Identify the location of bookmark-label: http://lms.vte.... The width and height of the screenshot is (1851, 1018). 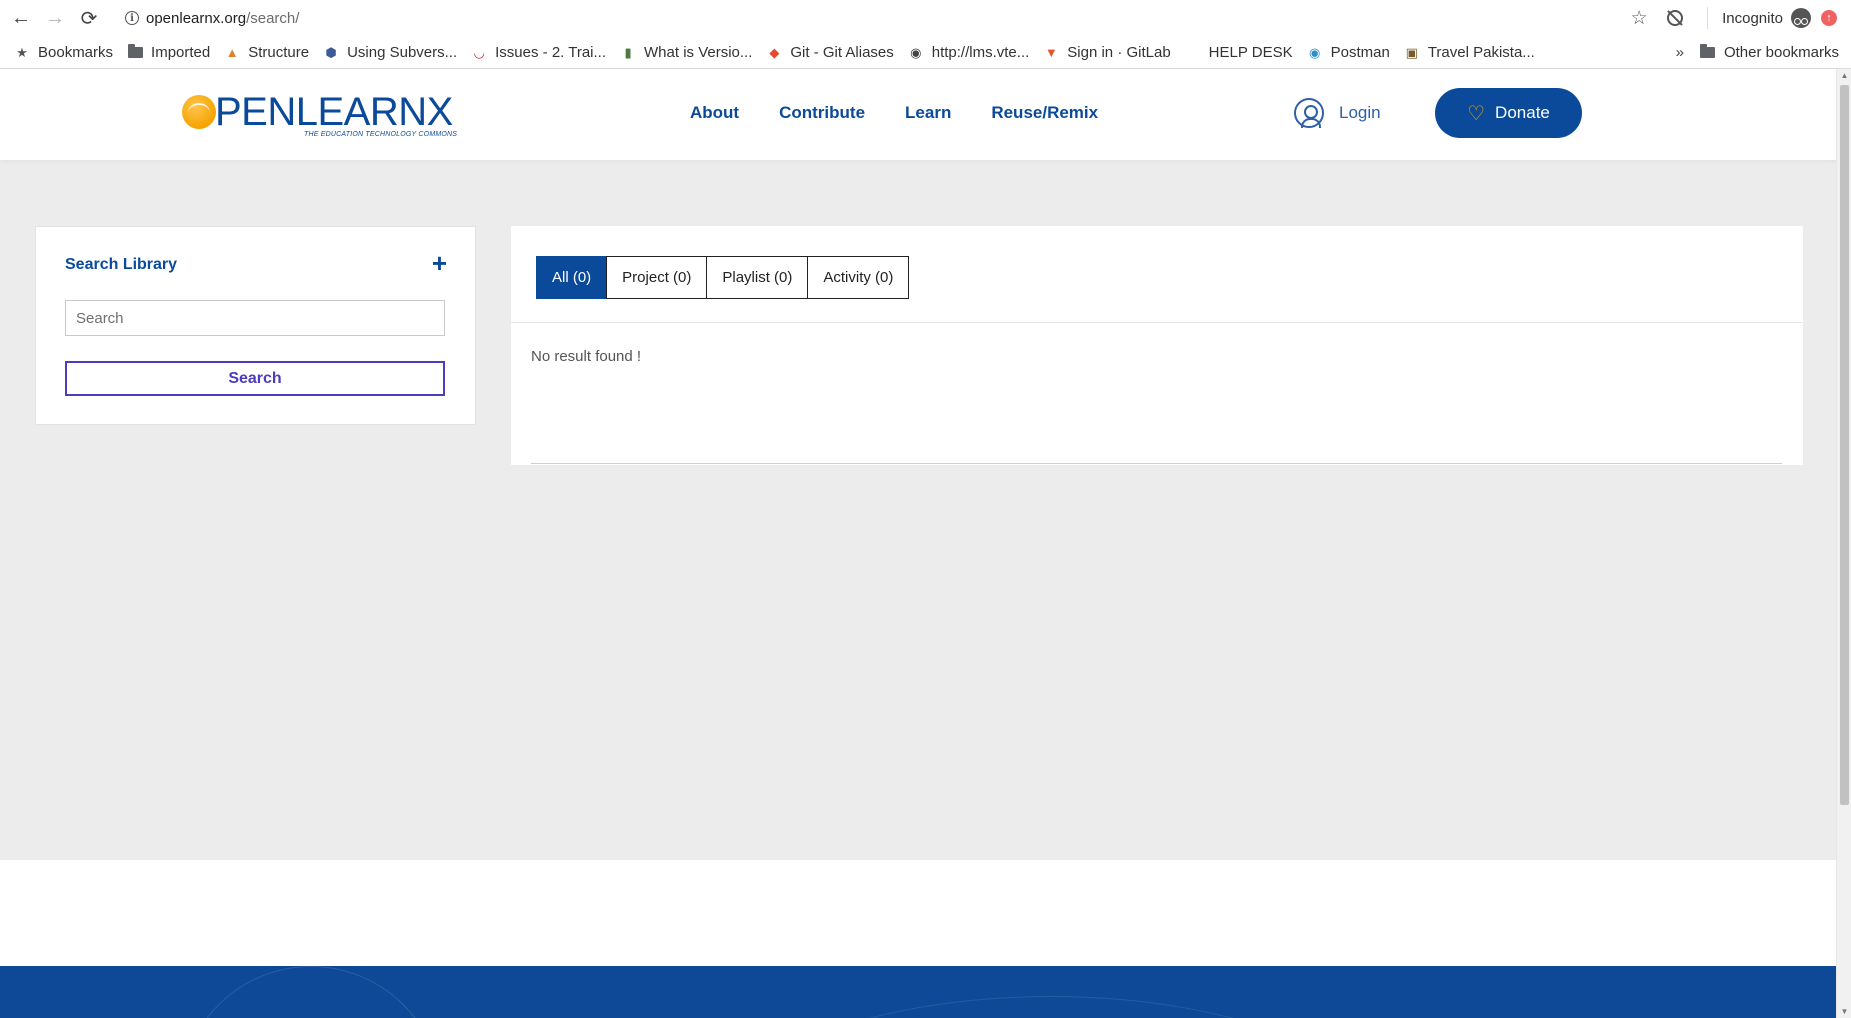
(980, 52).